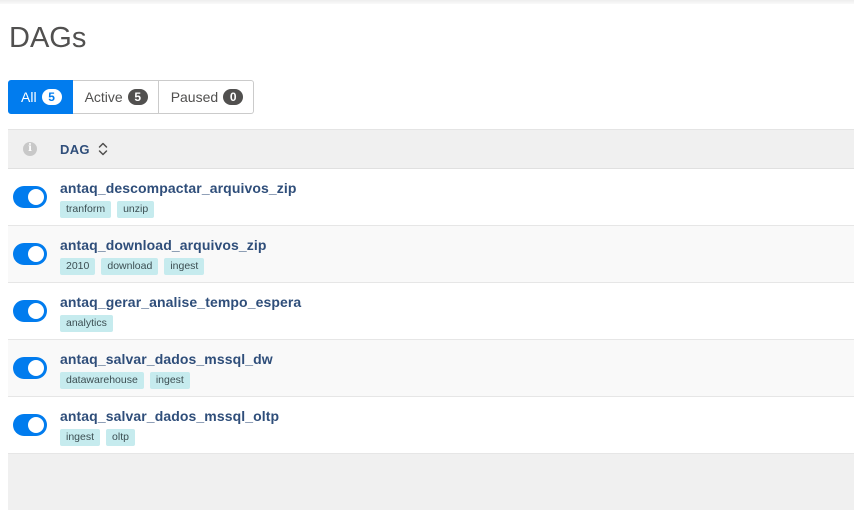  Describe the element at coordinates (169, 437) in the screenshot. I see `dag-tags: ingest oltp` at that location.